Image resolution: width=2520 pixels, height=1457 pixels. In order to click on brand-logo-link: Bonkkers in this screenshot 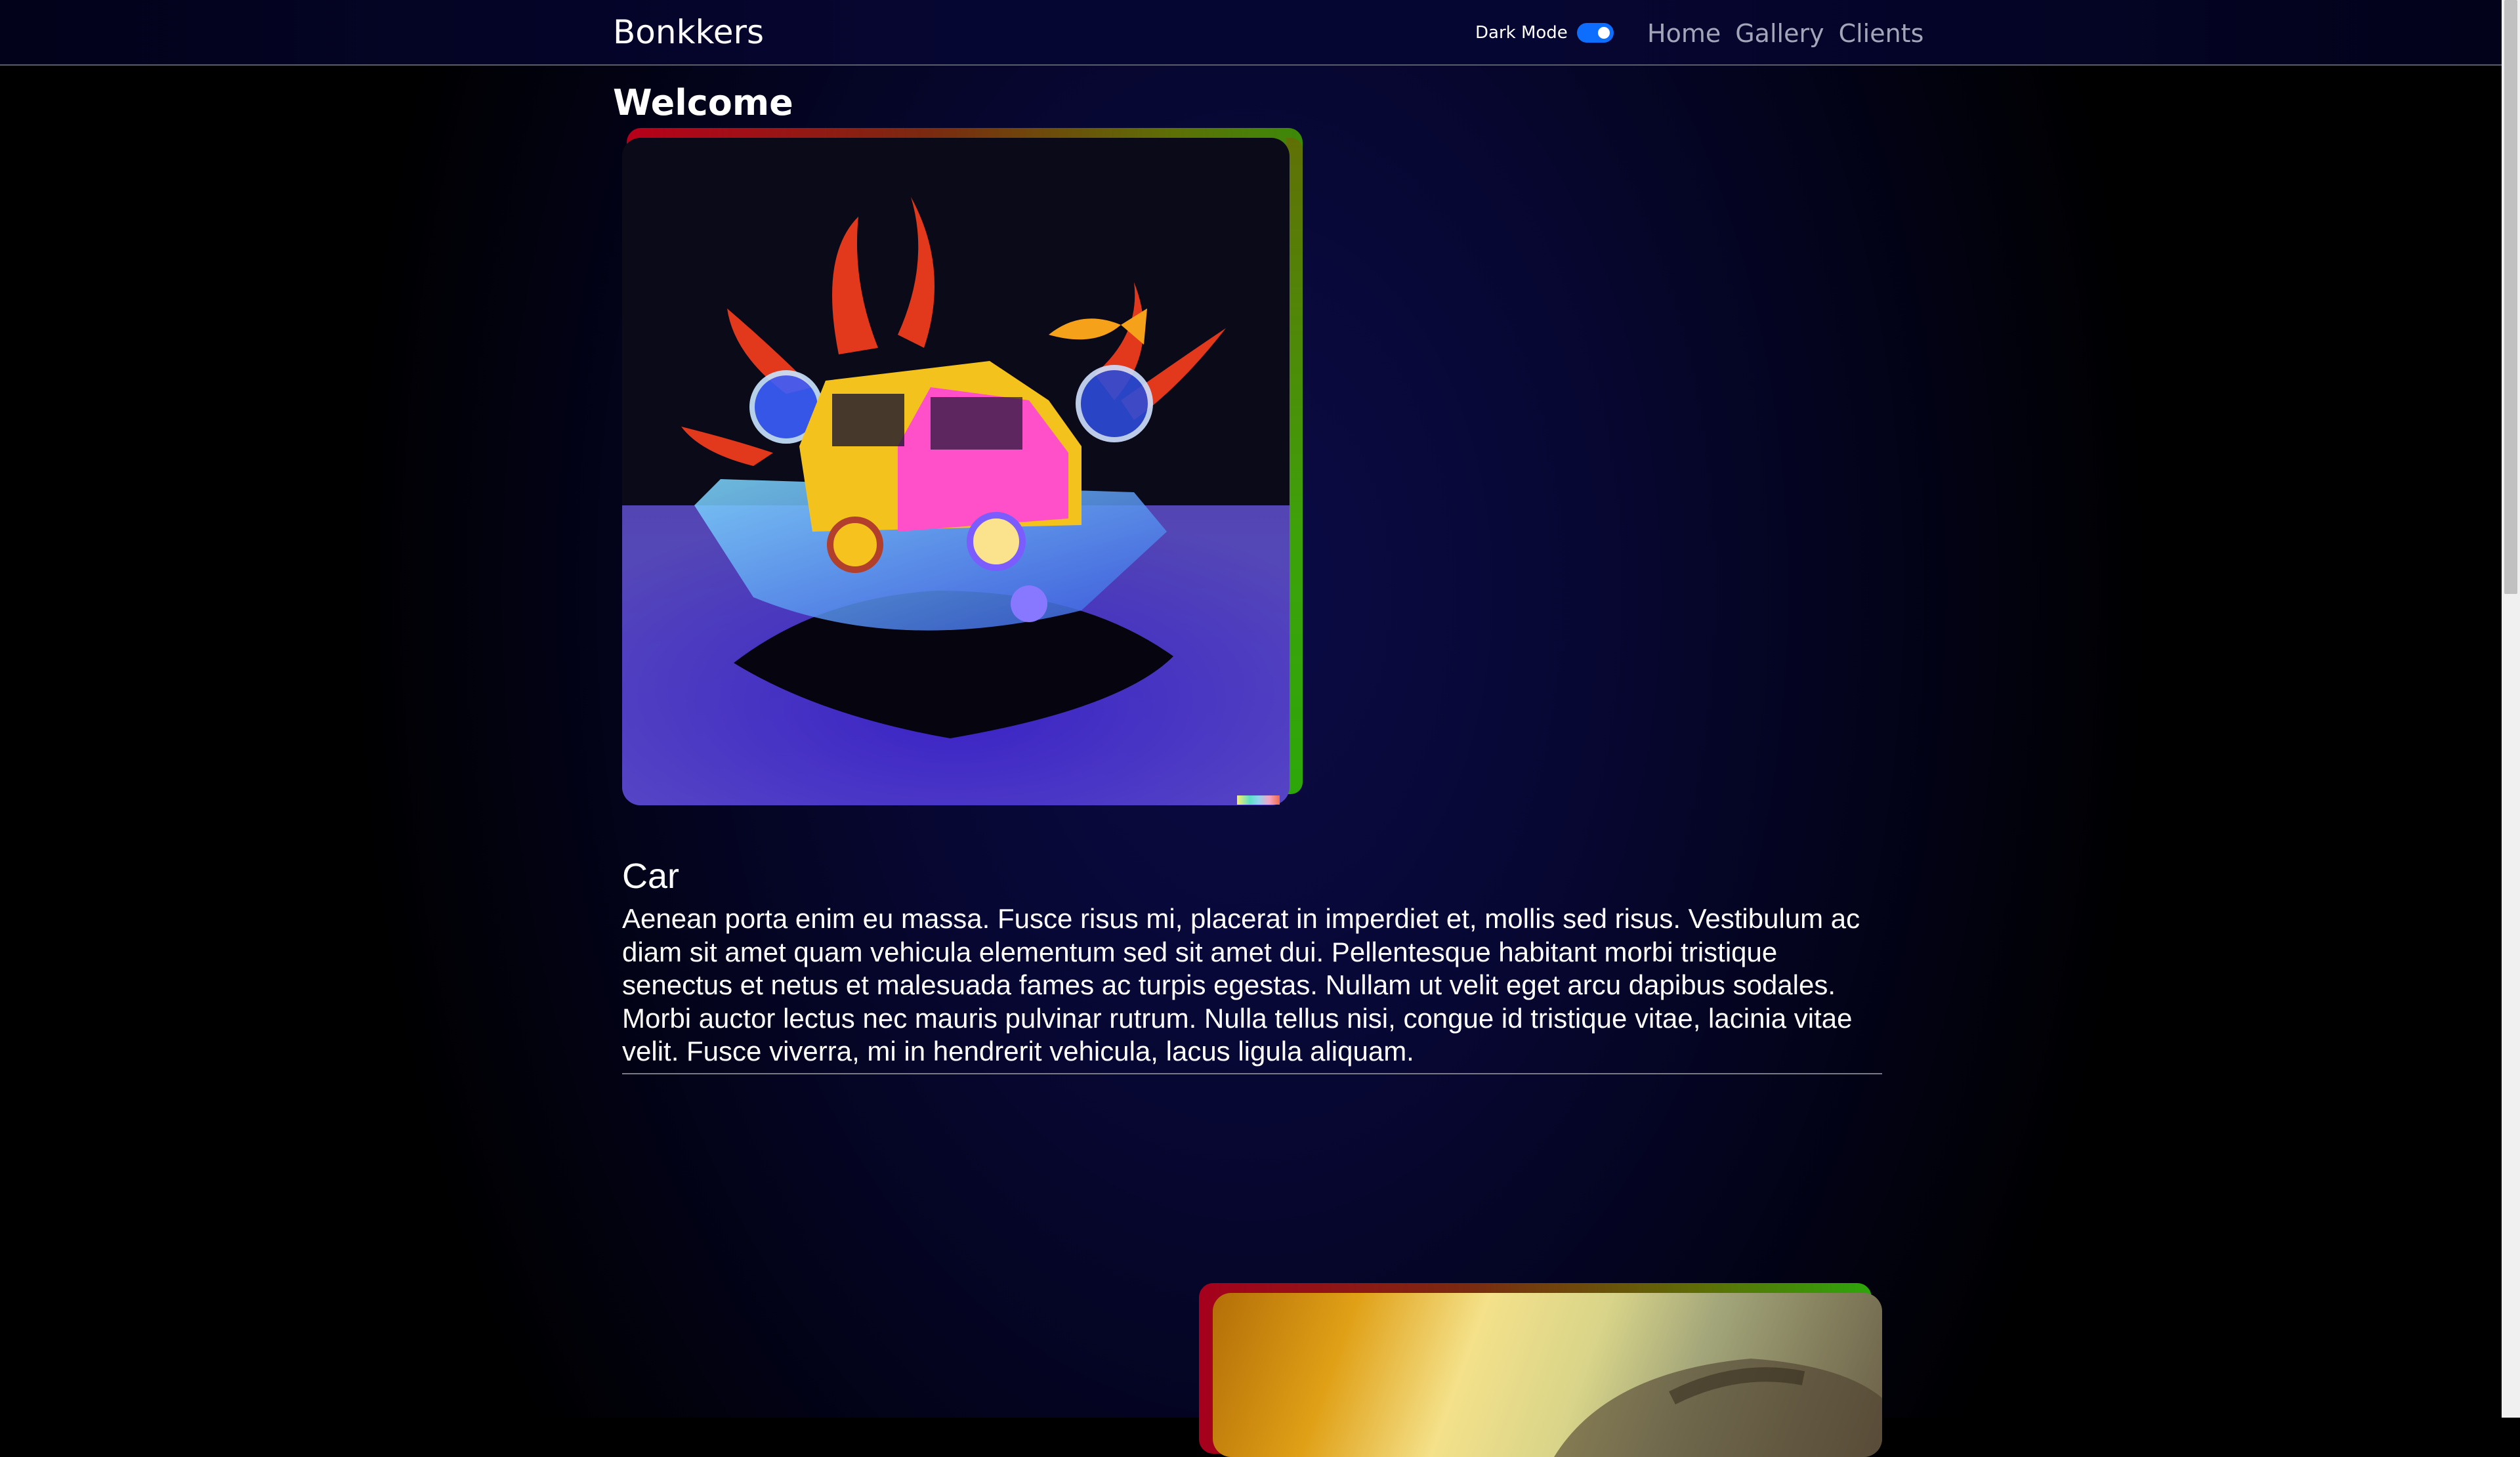, I will do `click(688, 32)`.